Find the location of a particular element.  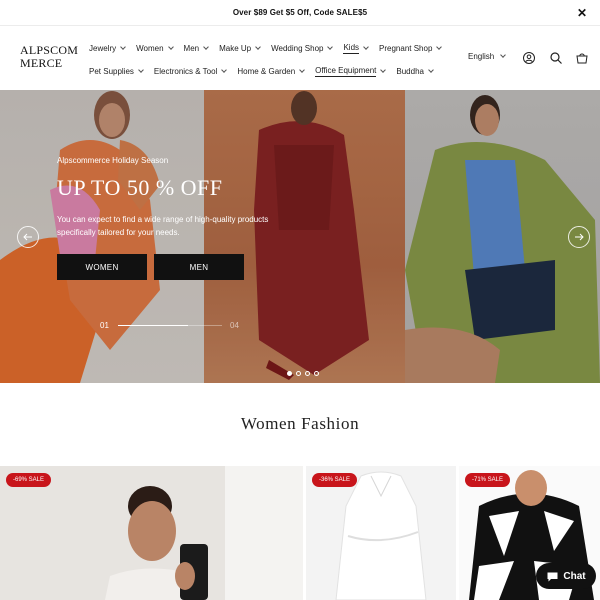

nav-item-jewelry: Jewelry is located at coordinates (107, 48).